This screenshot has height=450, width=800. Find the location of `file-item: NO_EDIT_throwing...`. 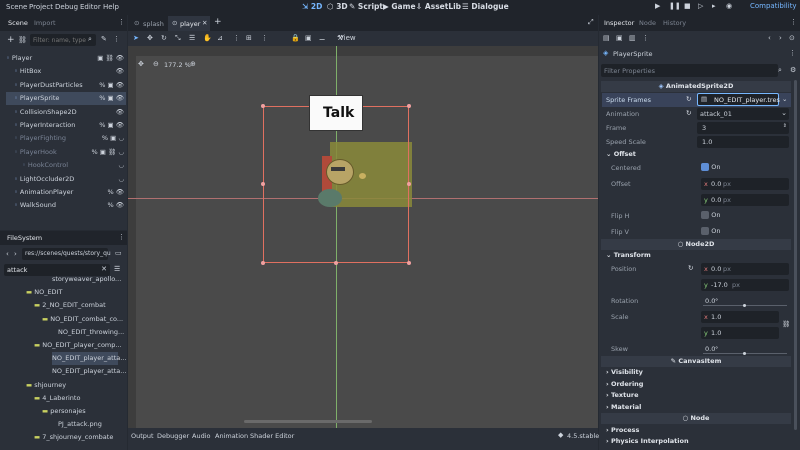

file-item: NO_EDIT_throwing... is located at coordinates (91, 332).